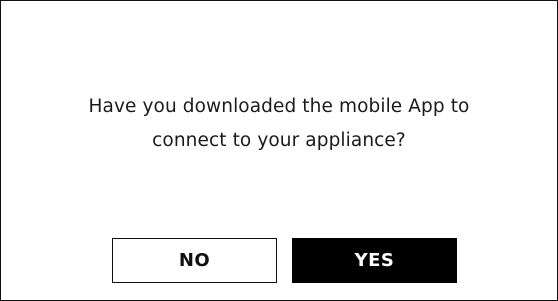  I want to click on dialog-message-line-1: Have you downloaded the mobile App to, so click(279, 106).